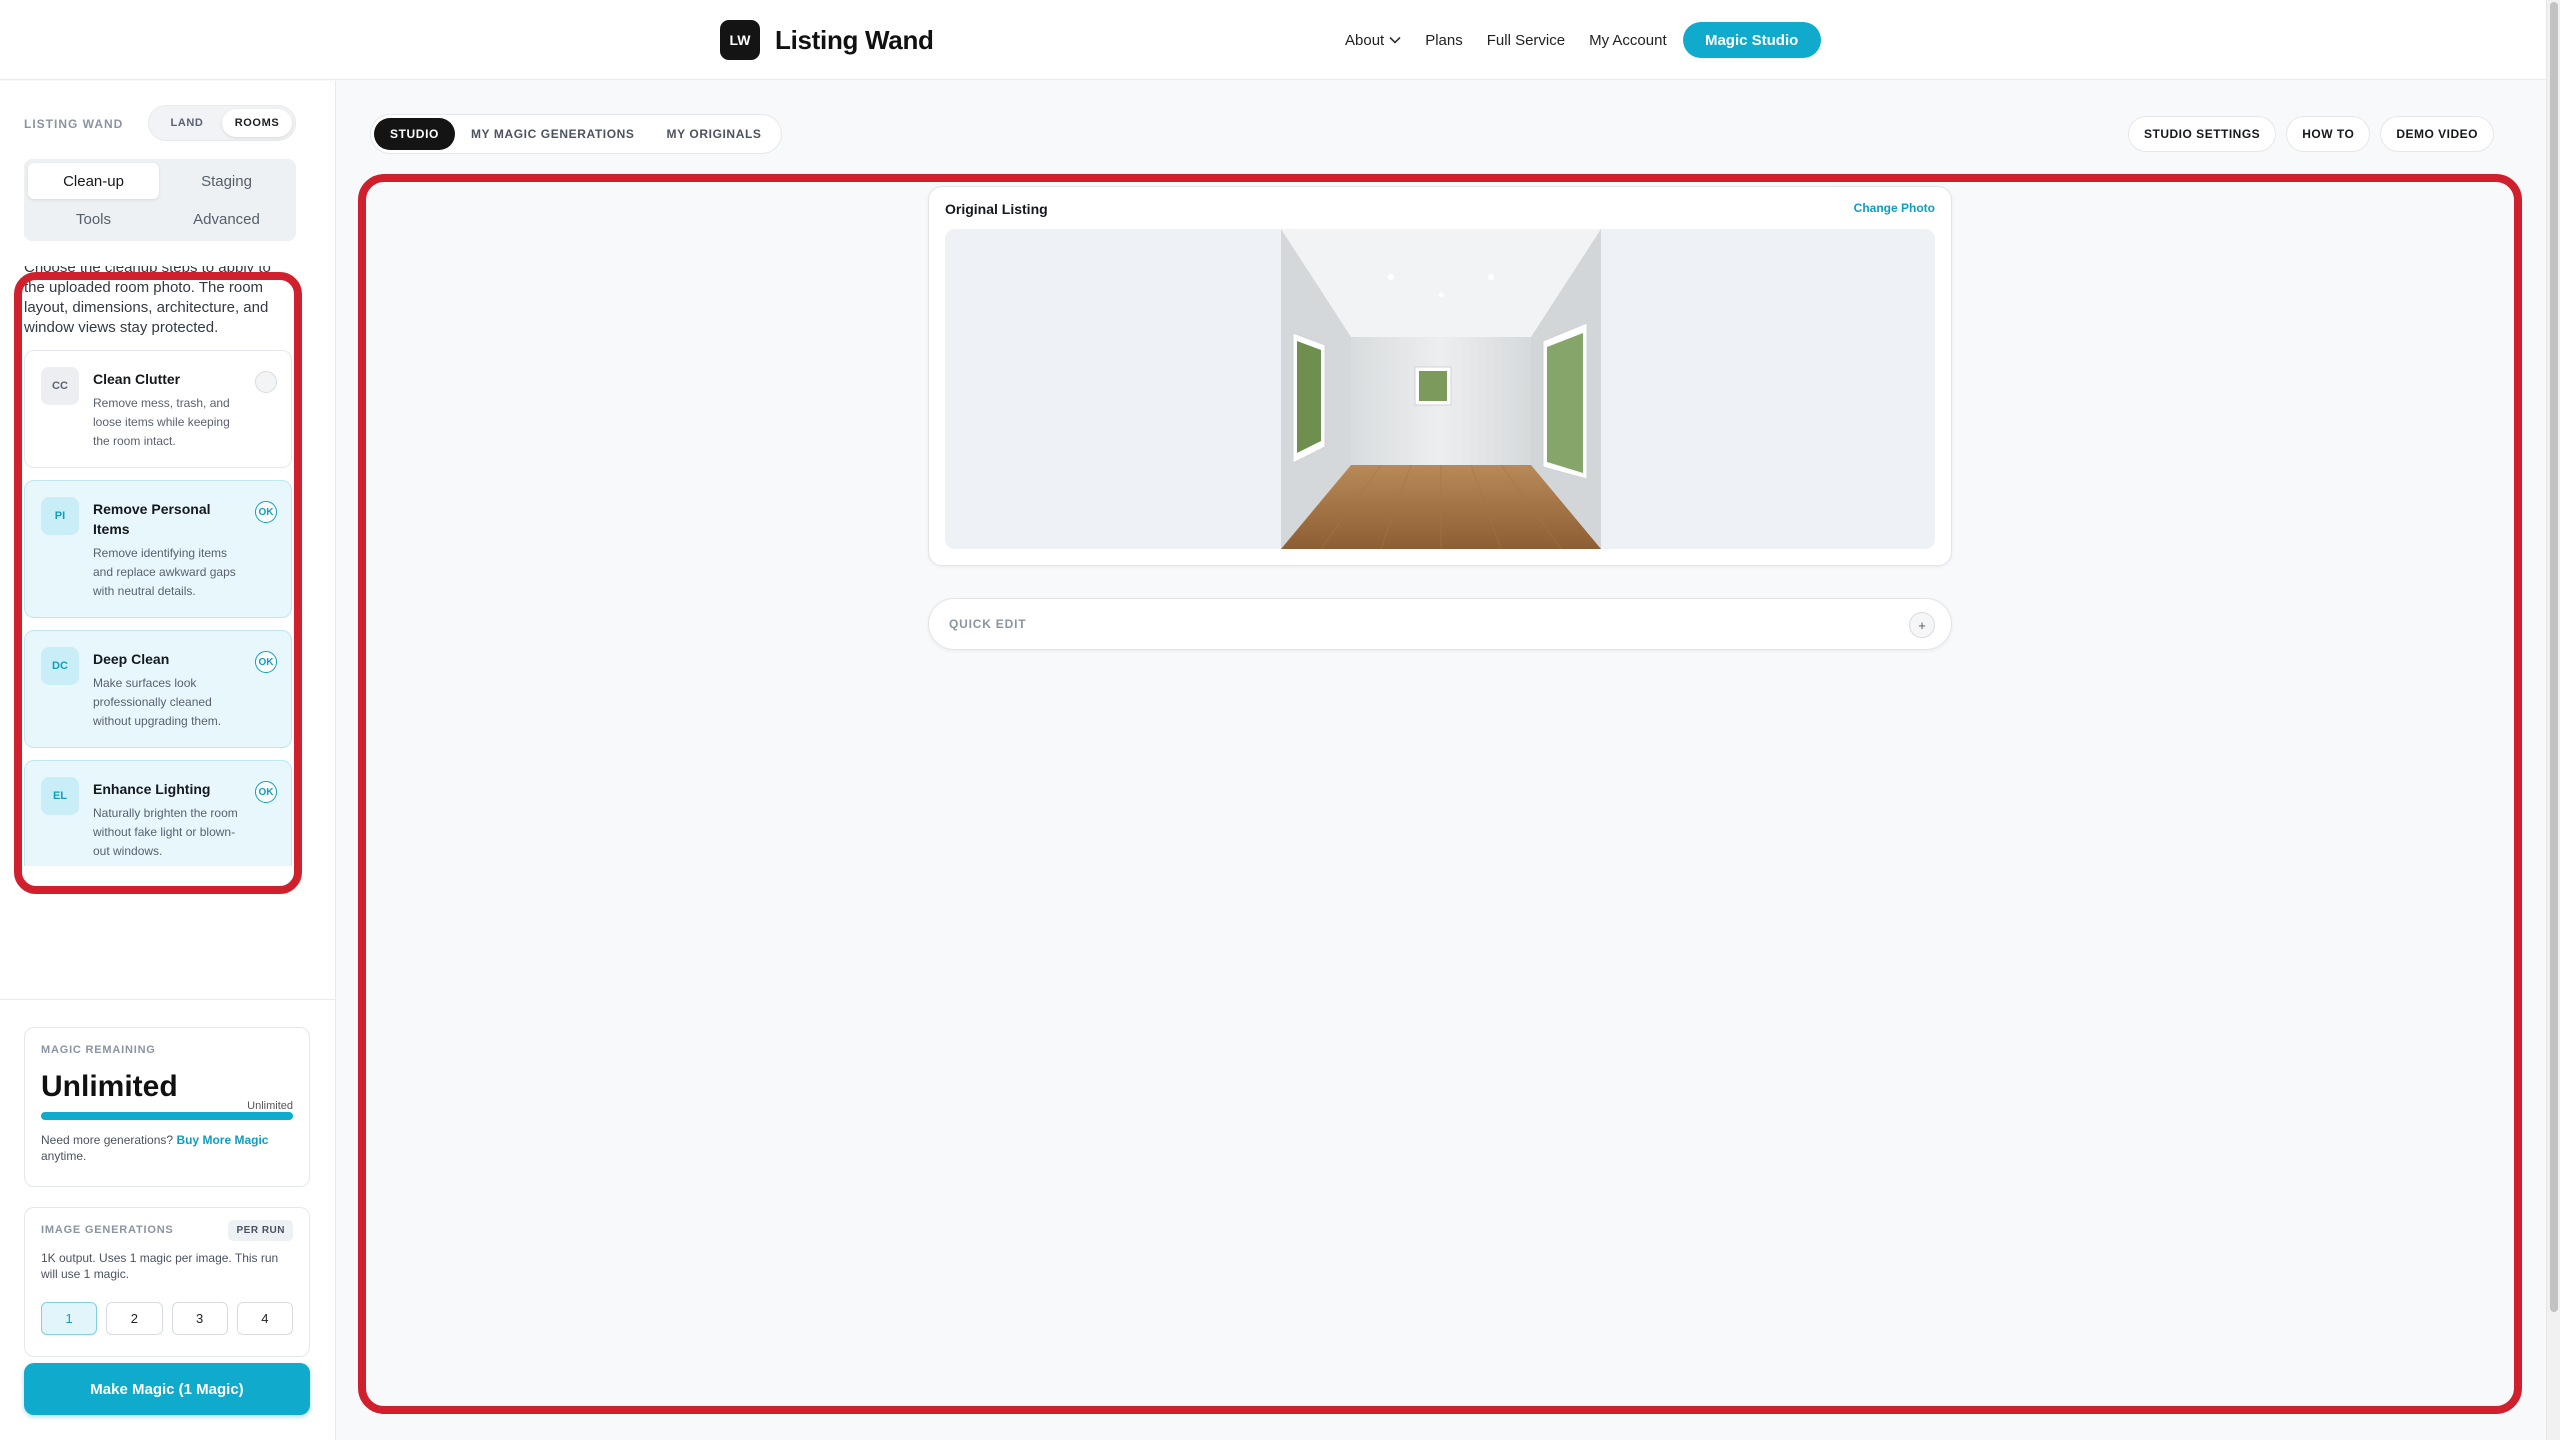 This screenshot has height=1440, width=2560. What do you see at coordinates (740, 40) in the screenshot?
I see `brand-logo: LW` at bounding box center [740, 40].